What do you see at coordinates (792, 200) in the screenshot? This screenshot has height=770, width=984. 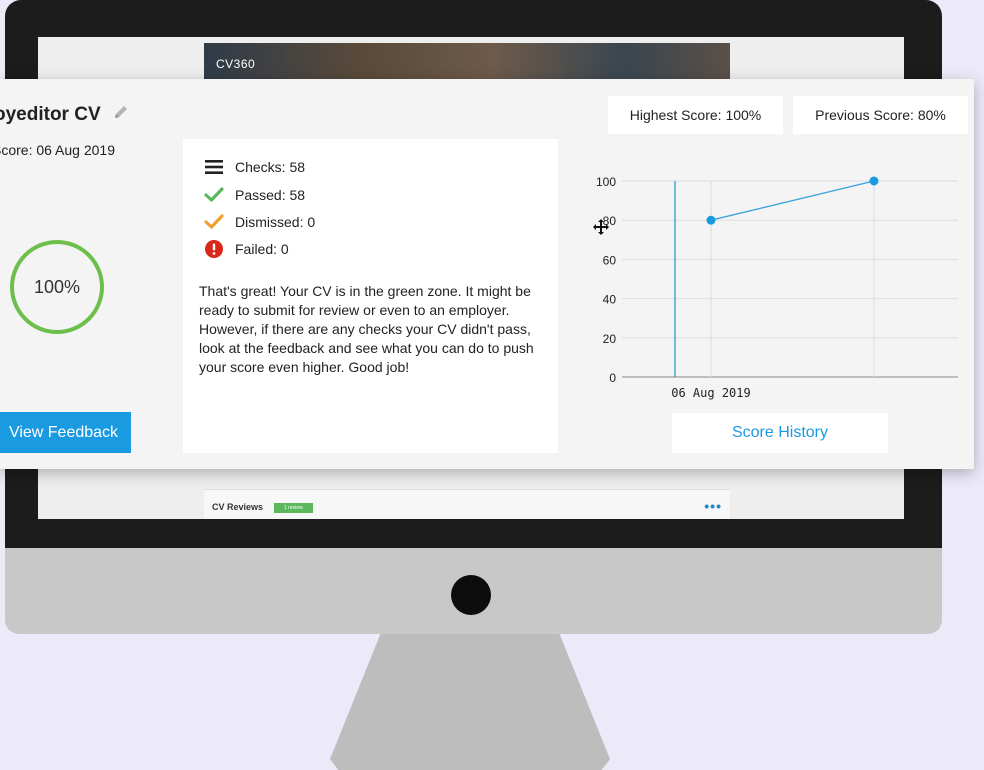 I see `series-line` at bounding box center [792, 200].